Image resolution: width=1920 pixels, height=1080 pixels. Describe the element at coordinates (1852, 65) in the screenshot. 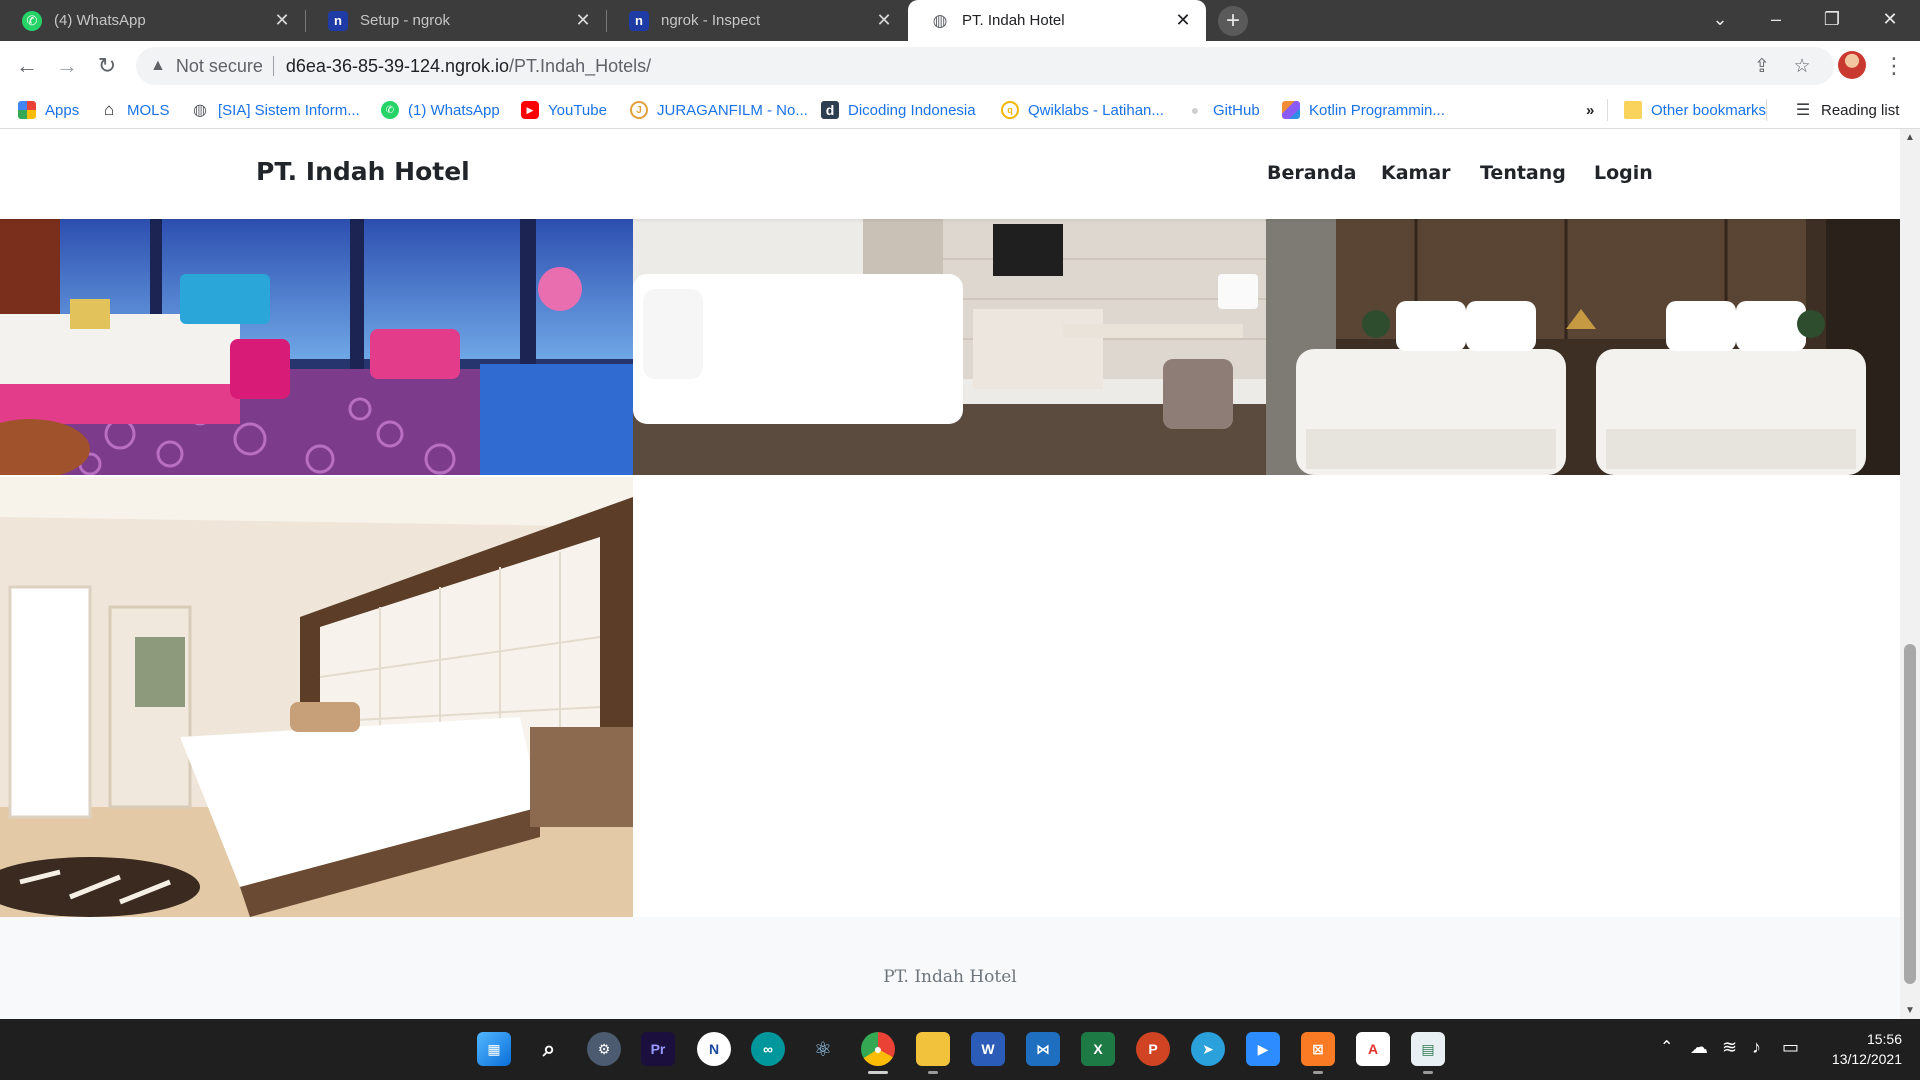

I see `profile-avatar` at that location.